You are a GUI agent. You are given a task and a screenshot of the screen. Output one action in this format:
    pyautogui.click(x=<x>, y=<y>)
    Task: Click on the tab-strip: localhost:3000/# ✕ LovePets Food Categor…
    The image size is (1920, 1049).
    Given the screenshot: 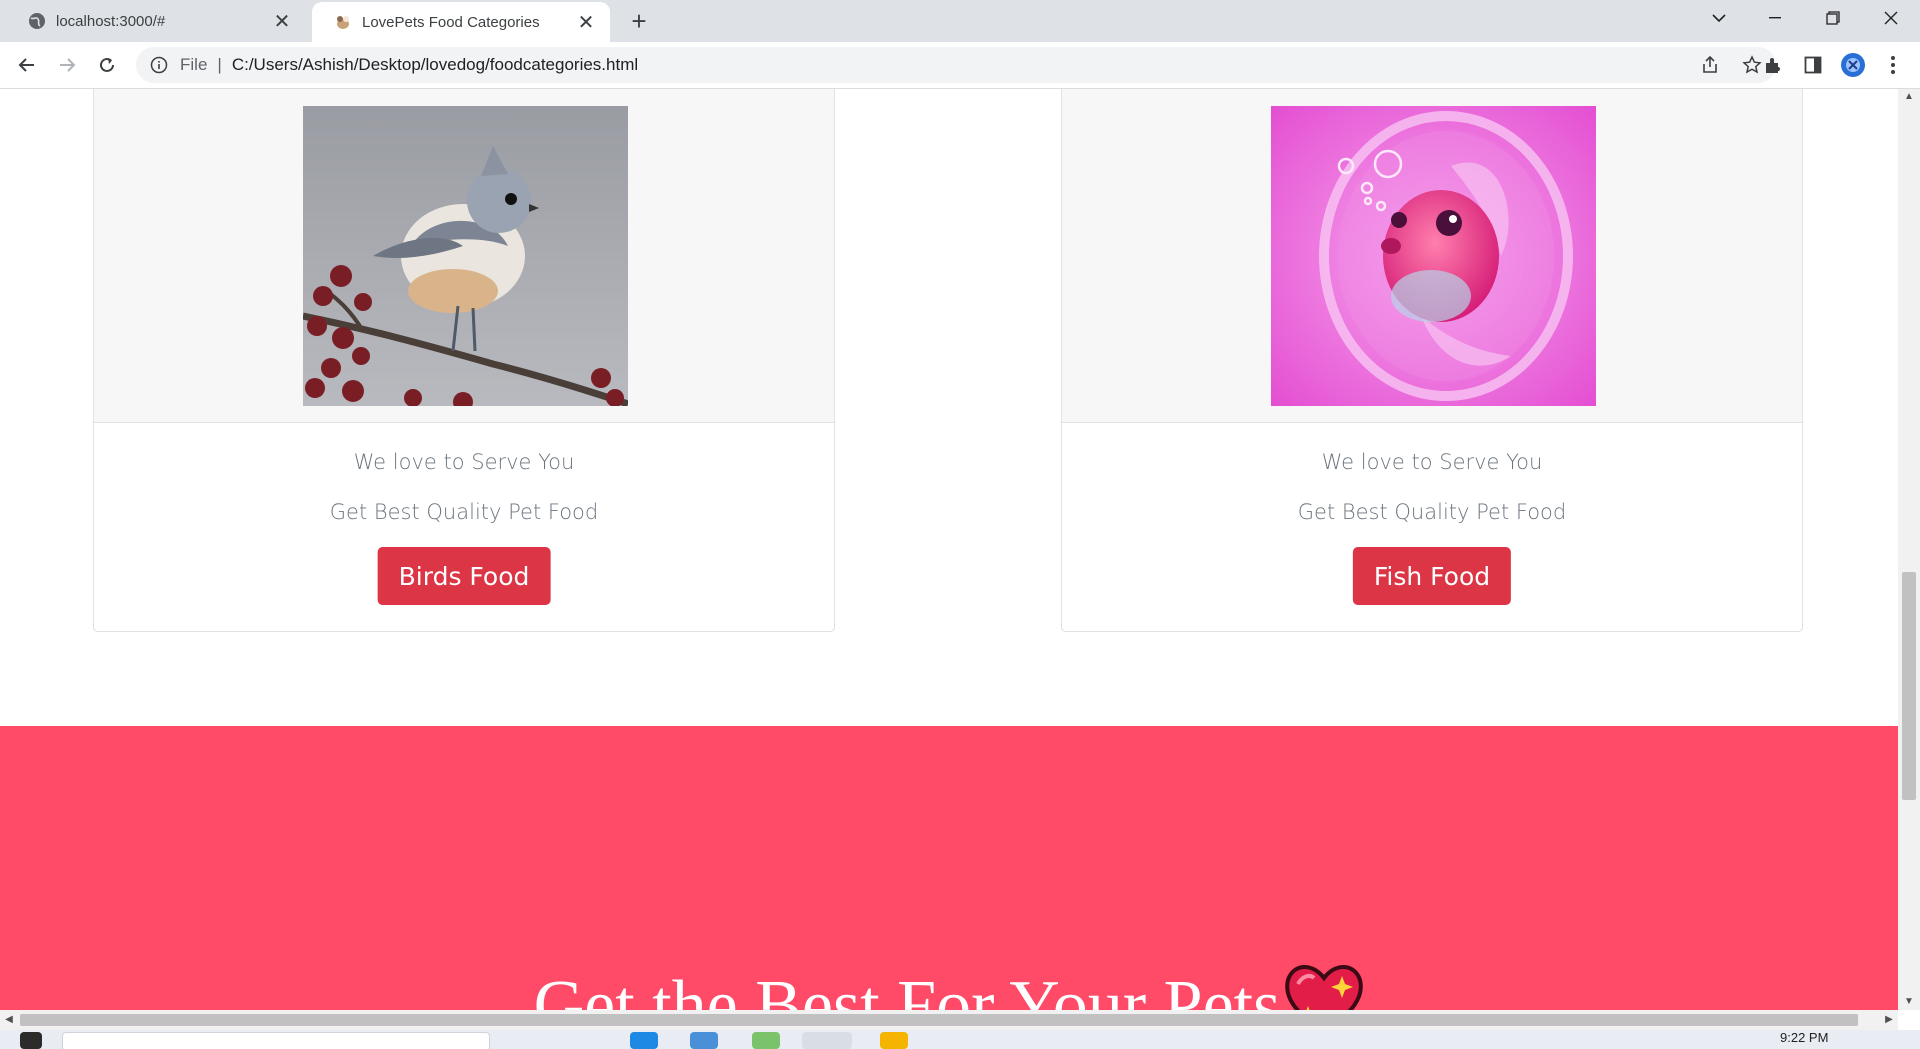 What is the action you would take?
    pyautogui.click(x=960, y=21)
    